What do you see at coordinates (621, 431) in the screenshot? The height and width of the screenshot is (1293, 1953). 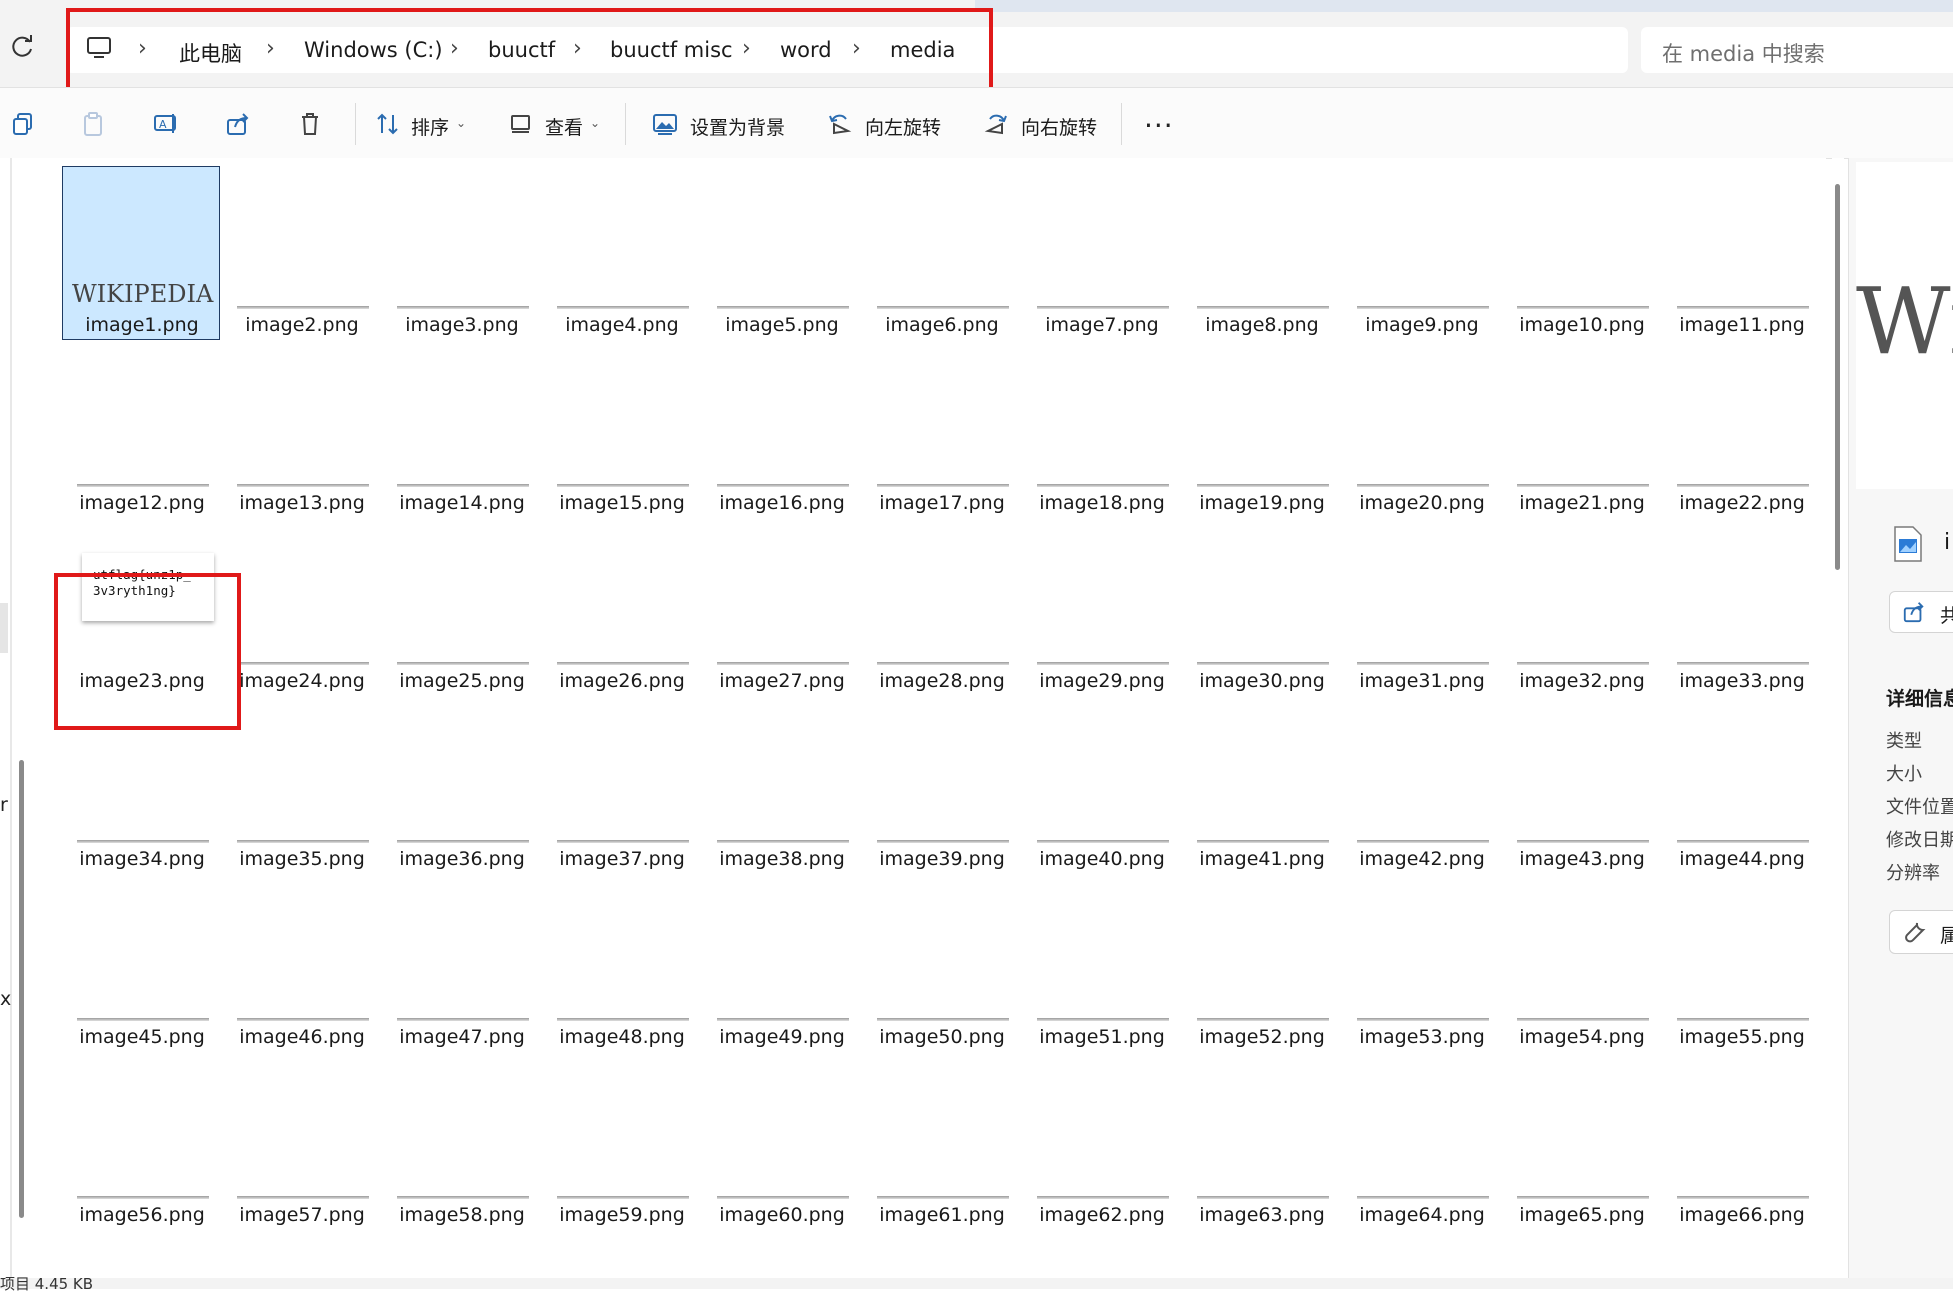 I see `file-tile: image15.png` at bounding box center [621, 431].